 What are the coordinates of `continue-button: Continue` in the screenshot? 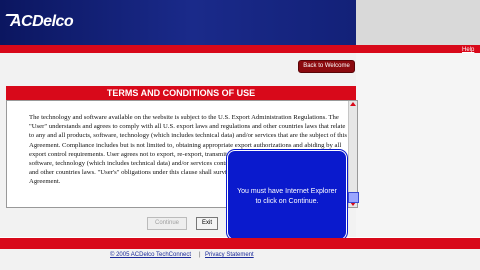 It's located at (167, 223).